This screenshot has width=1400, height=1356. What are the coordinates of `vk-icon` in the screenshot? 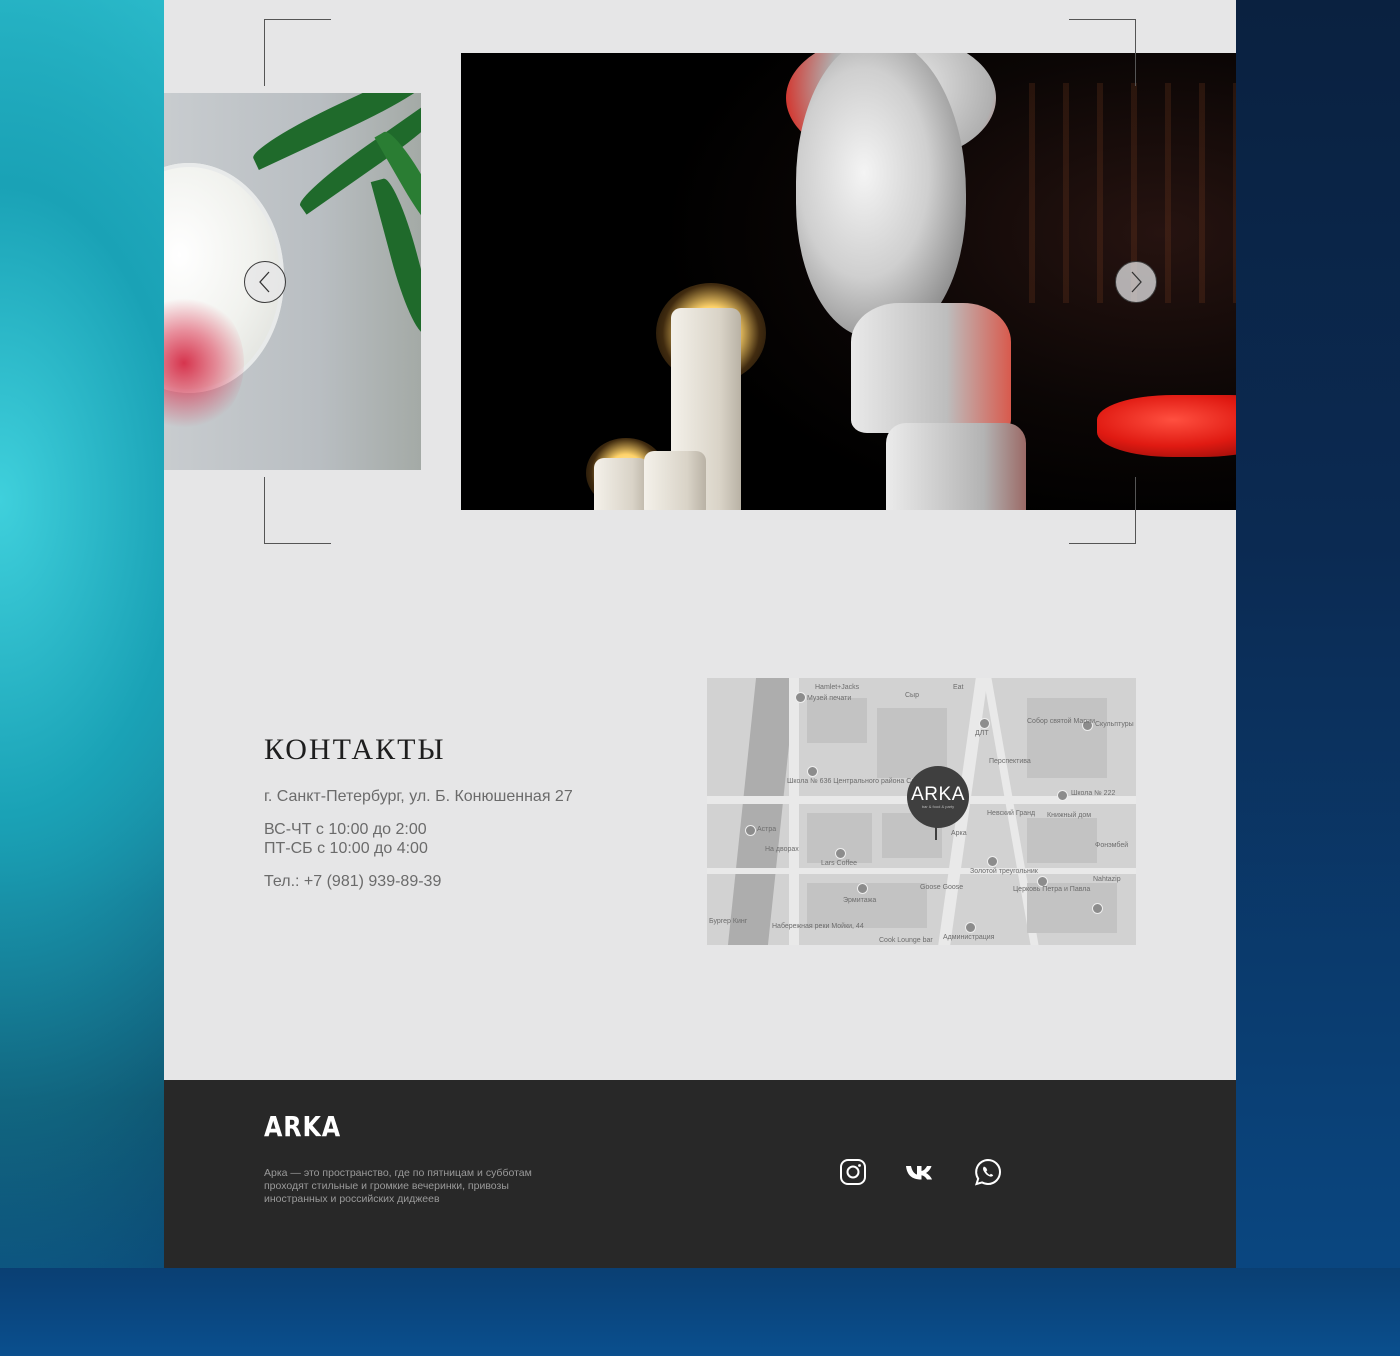 It's located at (919, 1173).